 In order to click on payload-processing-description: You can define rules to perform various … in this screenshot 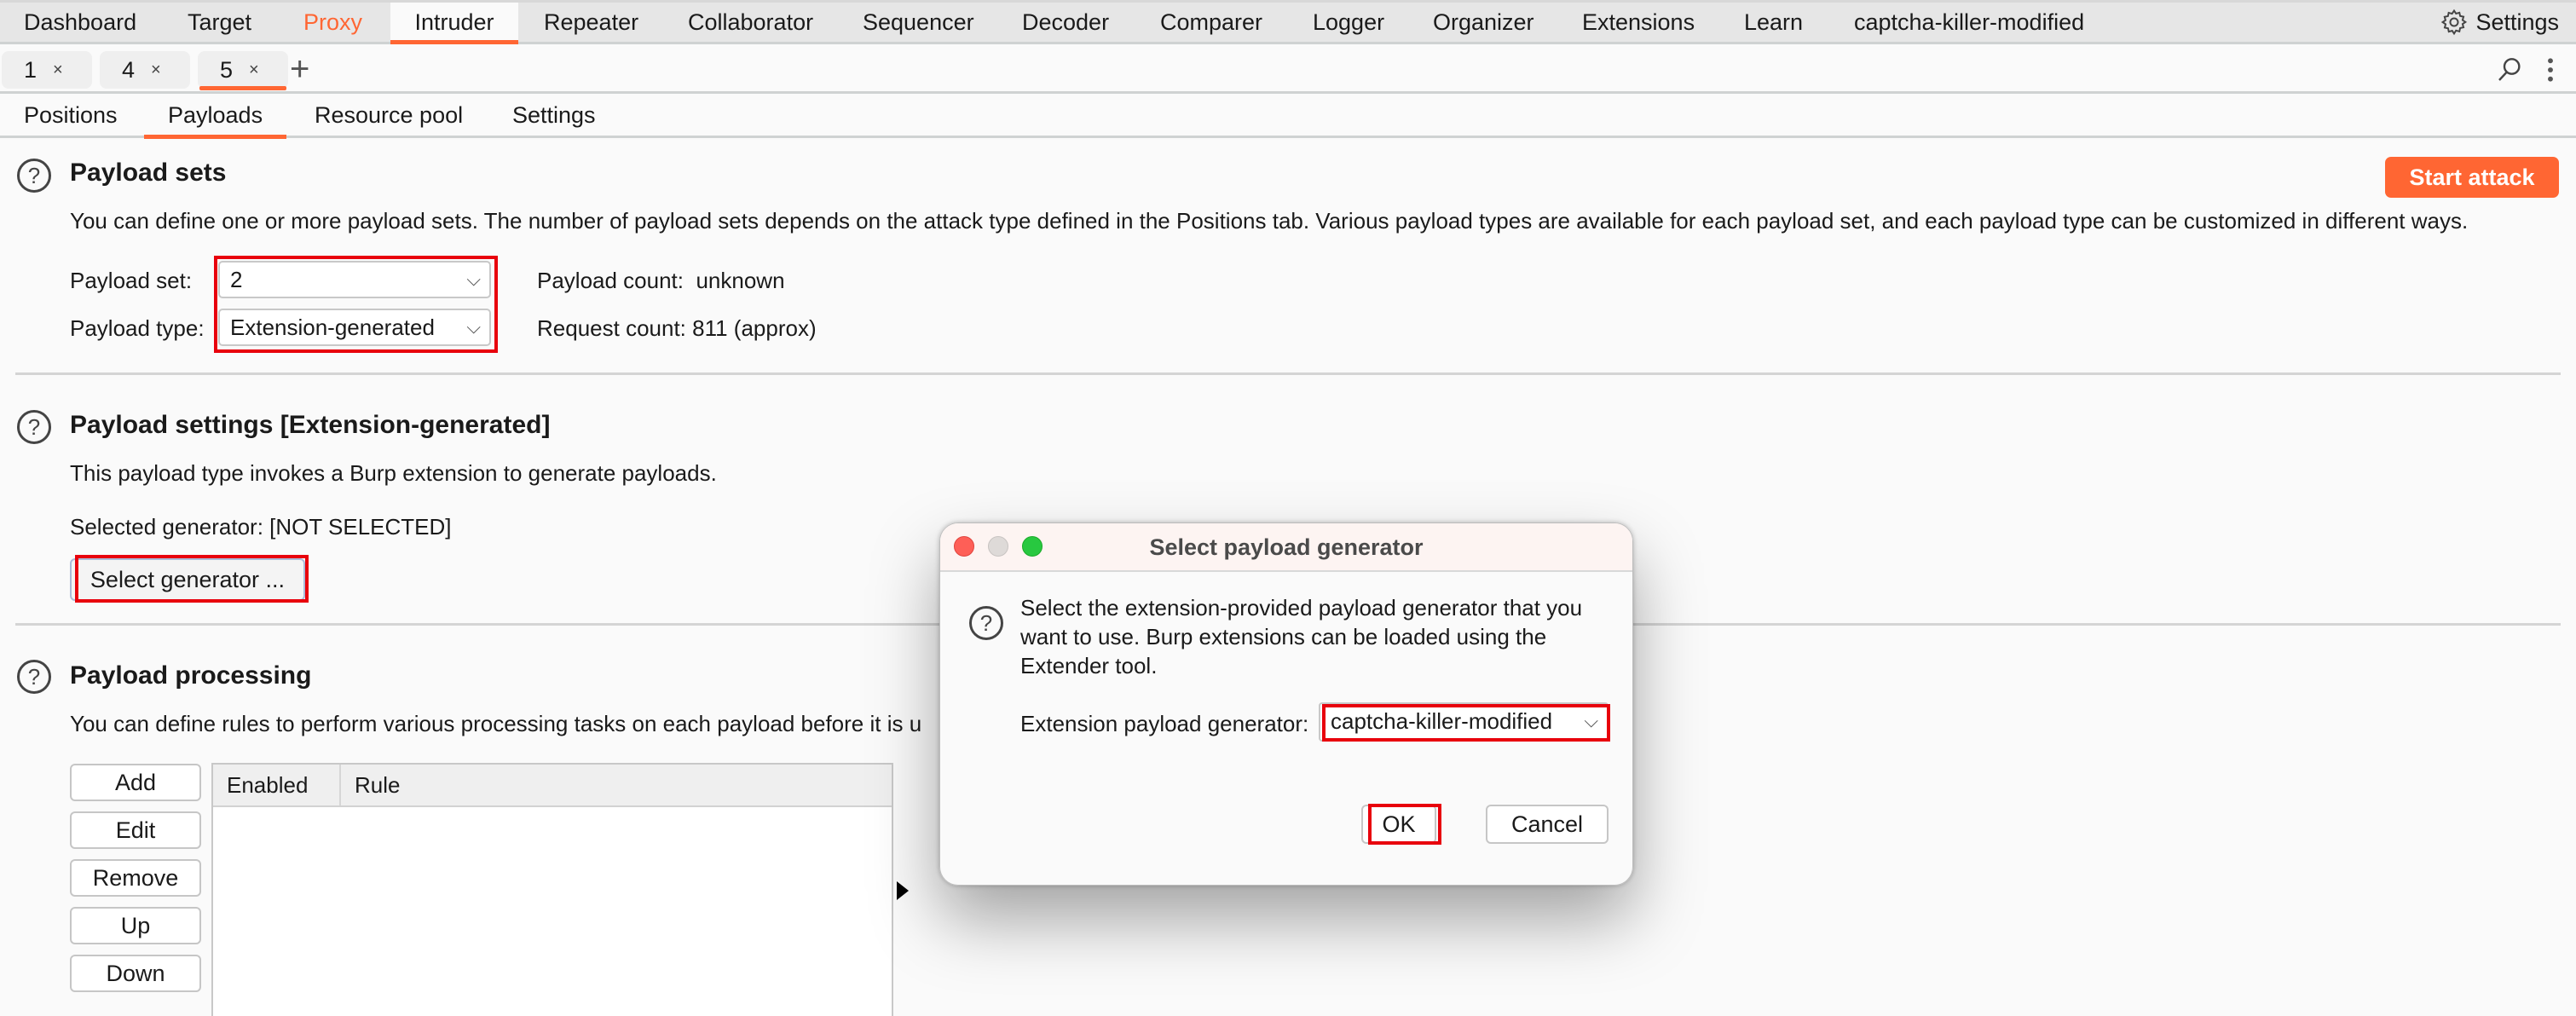, I will do `click(496, 723)`.